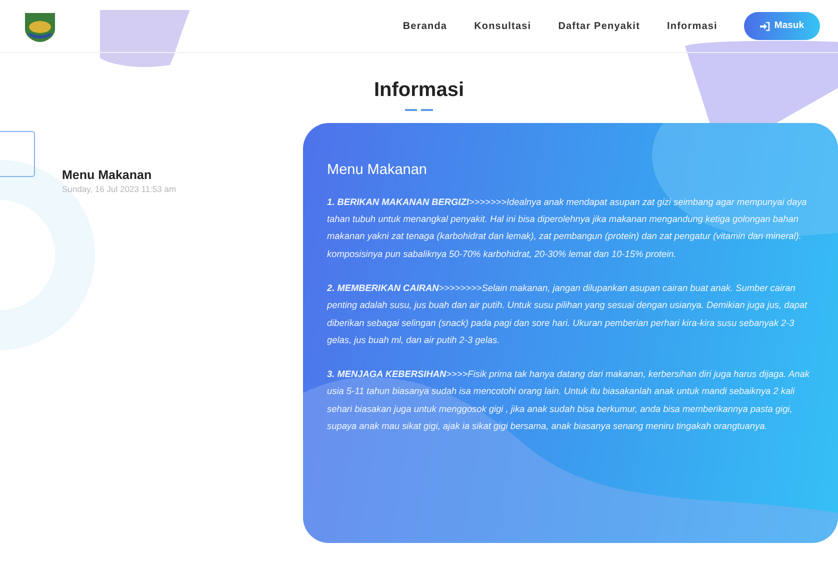 The image size is (838, 567). Describe the element at coordinates (569, 401) in the screenshot. I see `article-paragraph: 3. MENJAGA KEBERSIHAN>>>>Fisik prima tak hanya datang dari makanan, kerbersihan diri juga harus dijaga. Anak usia 5-11 tahun biasanya sudah isa mencotohi orang lain. Untuk itu biasakanlah anak untuk mandi sebaiknya 2 kali sehari biasakan juga untuk menggosok gigi , jika anak sudah bisa berkumur, anda bisa memberikannya pasta gigi, supaya anak mau sikat gigi, ajak ia sikat gigi bersama, anak biasanya senang meniru tingakah orangtuanya.` at that location.